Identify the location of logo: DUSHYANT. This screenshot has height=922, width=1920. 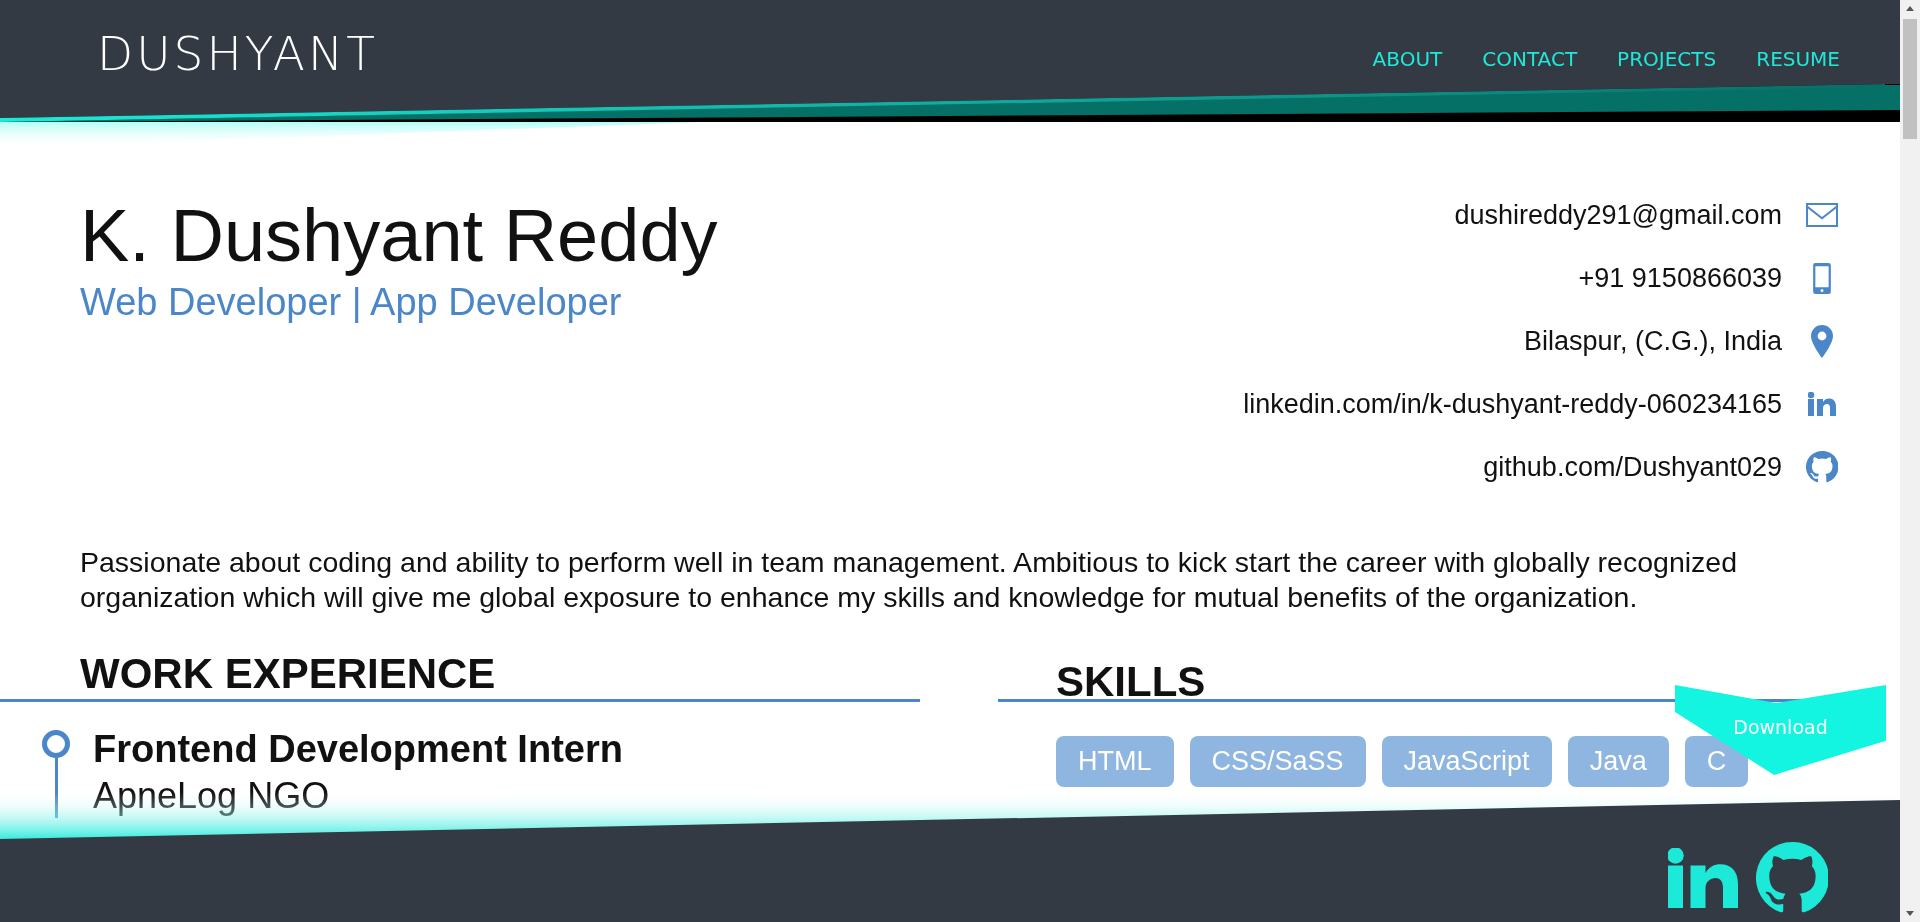
(237, 53).